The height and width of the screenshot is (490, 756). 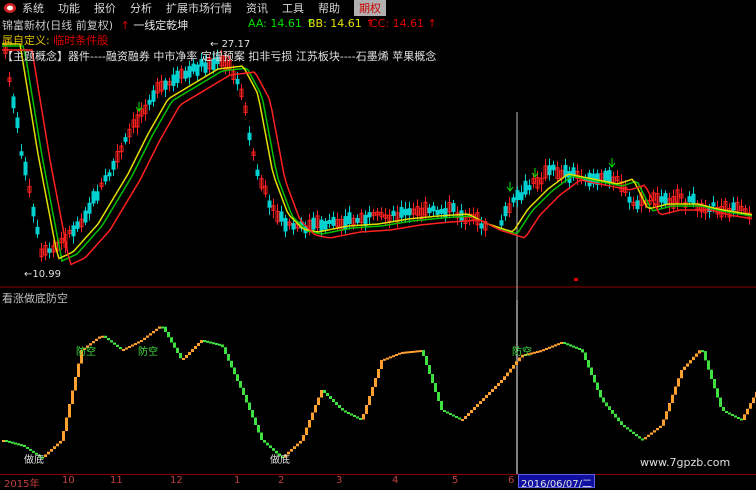 I want to click on axis-tick: 11, so click(x=116, y=480).